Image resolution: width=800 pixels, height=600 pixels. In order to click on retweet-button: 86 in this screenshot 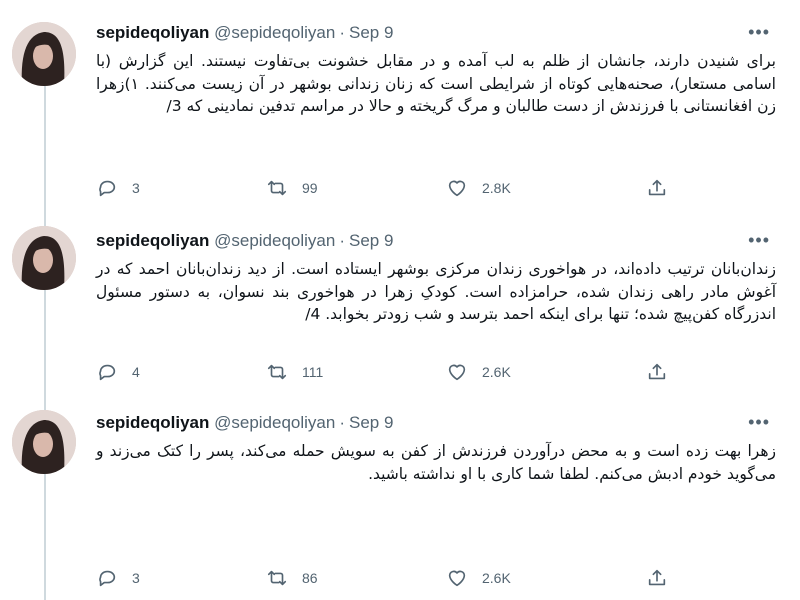, I will do `click(292, 578)`.